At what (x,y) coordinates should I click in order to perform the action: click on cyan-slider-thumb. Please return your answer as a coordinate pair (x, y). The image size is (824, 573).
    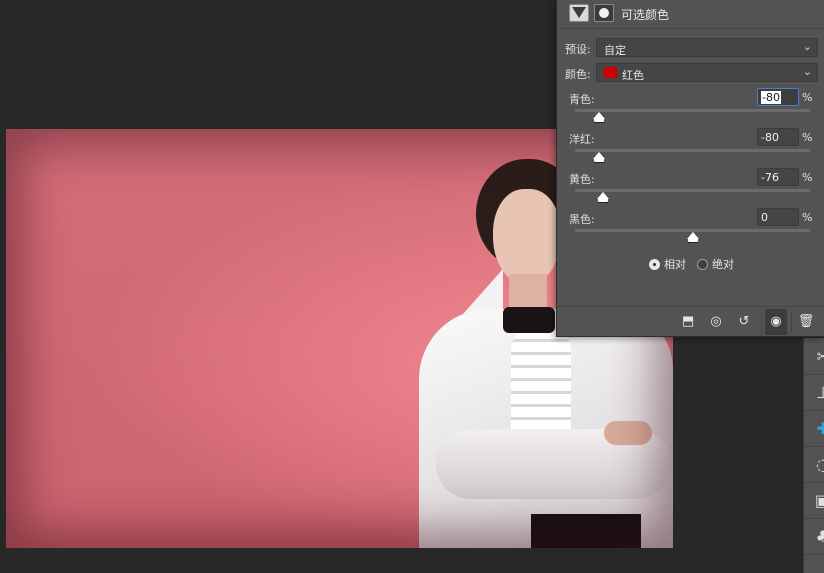
    Looking at the image, I should click on (598, 117).